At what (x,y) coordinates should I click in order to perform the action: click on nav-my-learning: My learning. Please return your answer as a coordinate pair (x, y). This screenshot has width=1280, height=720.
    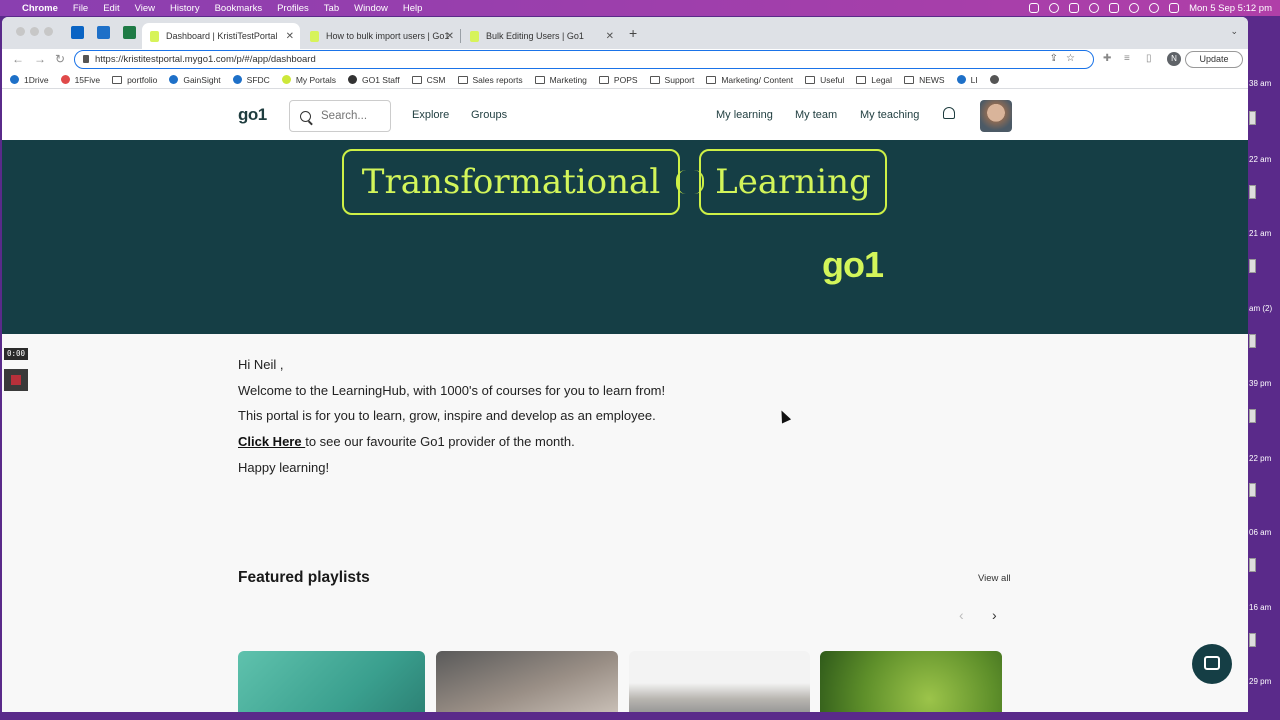
    Looking at the image, I should click on (744, 115).